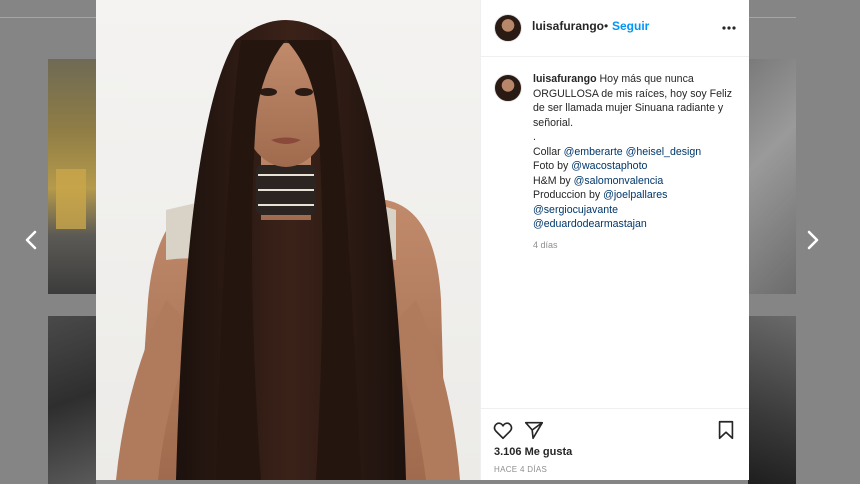 The width and height of the screenshot is (860, 484). I want to click on credit-prefix: Produccion by, so click(568, 195).